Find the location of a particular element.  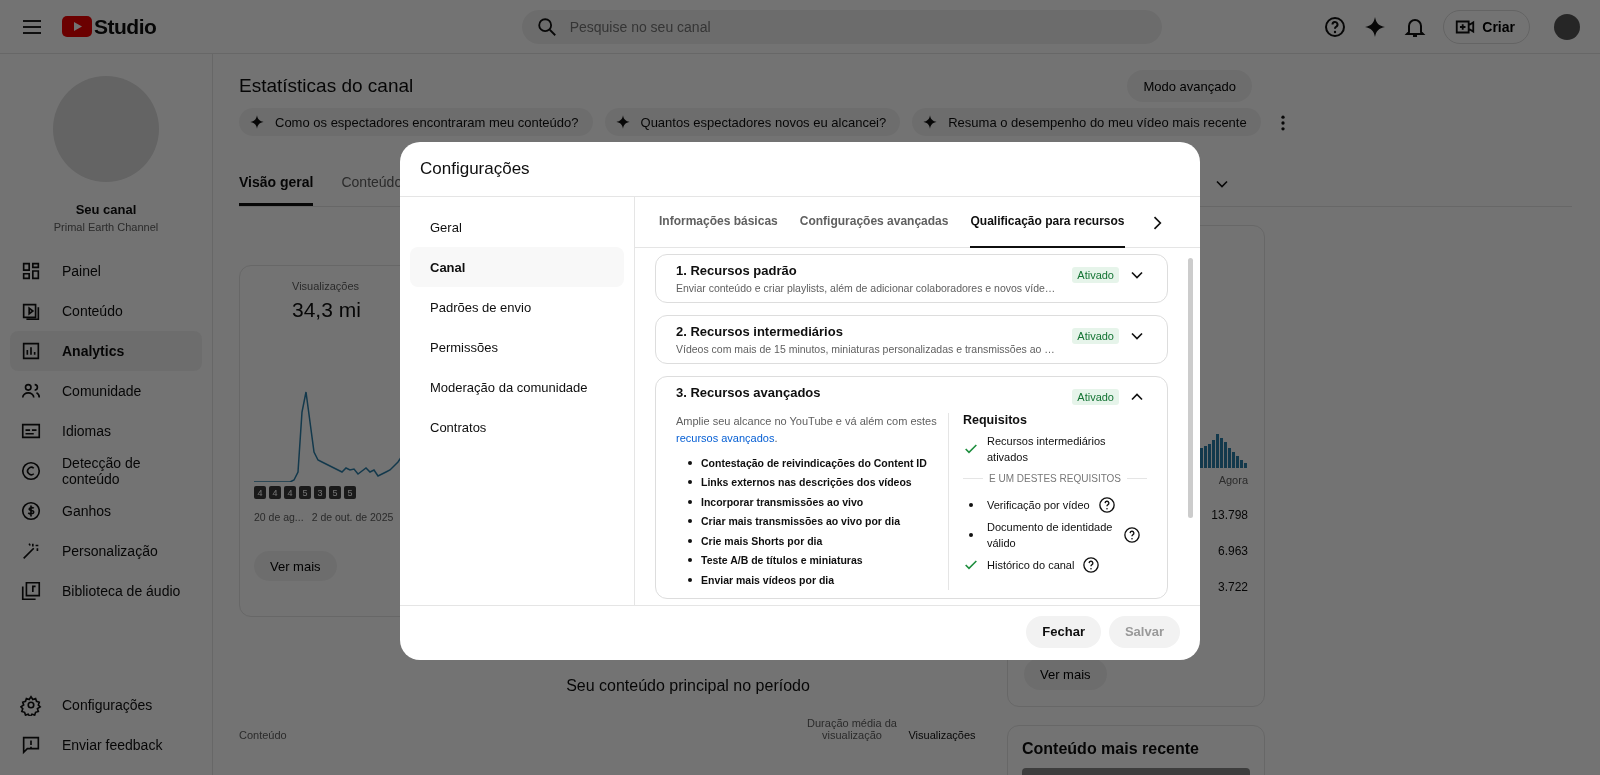

dialog-button: Fechar is located at coordinates (1063, 631).